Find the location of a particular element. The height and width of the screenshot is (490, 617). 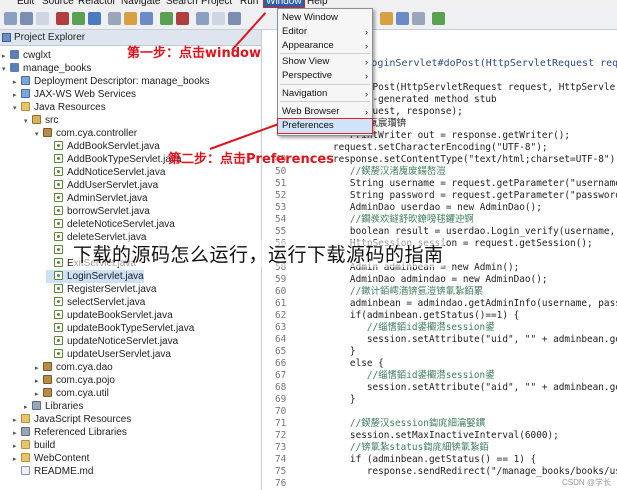

code-line: //锛氭紮status鍧庣細锛氭紮銆 is located at coordinates (411, 447).